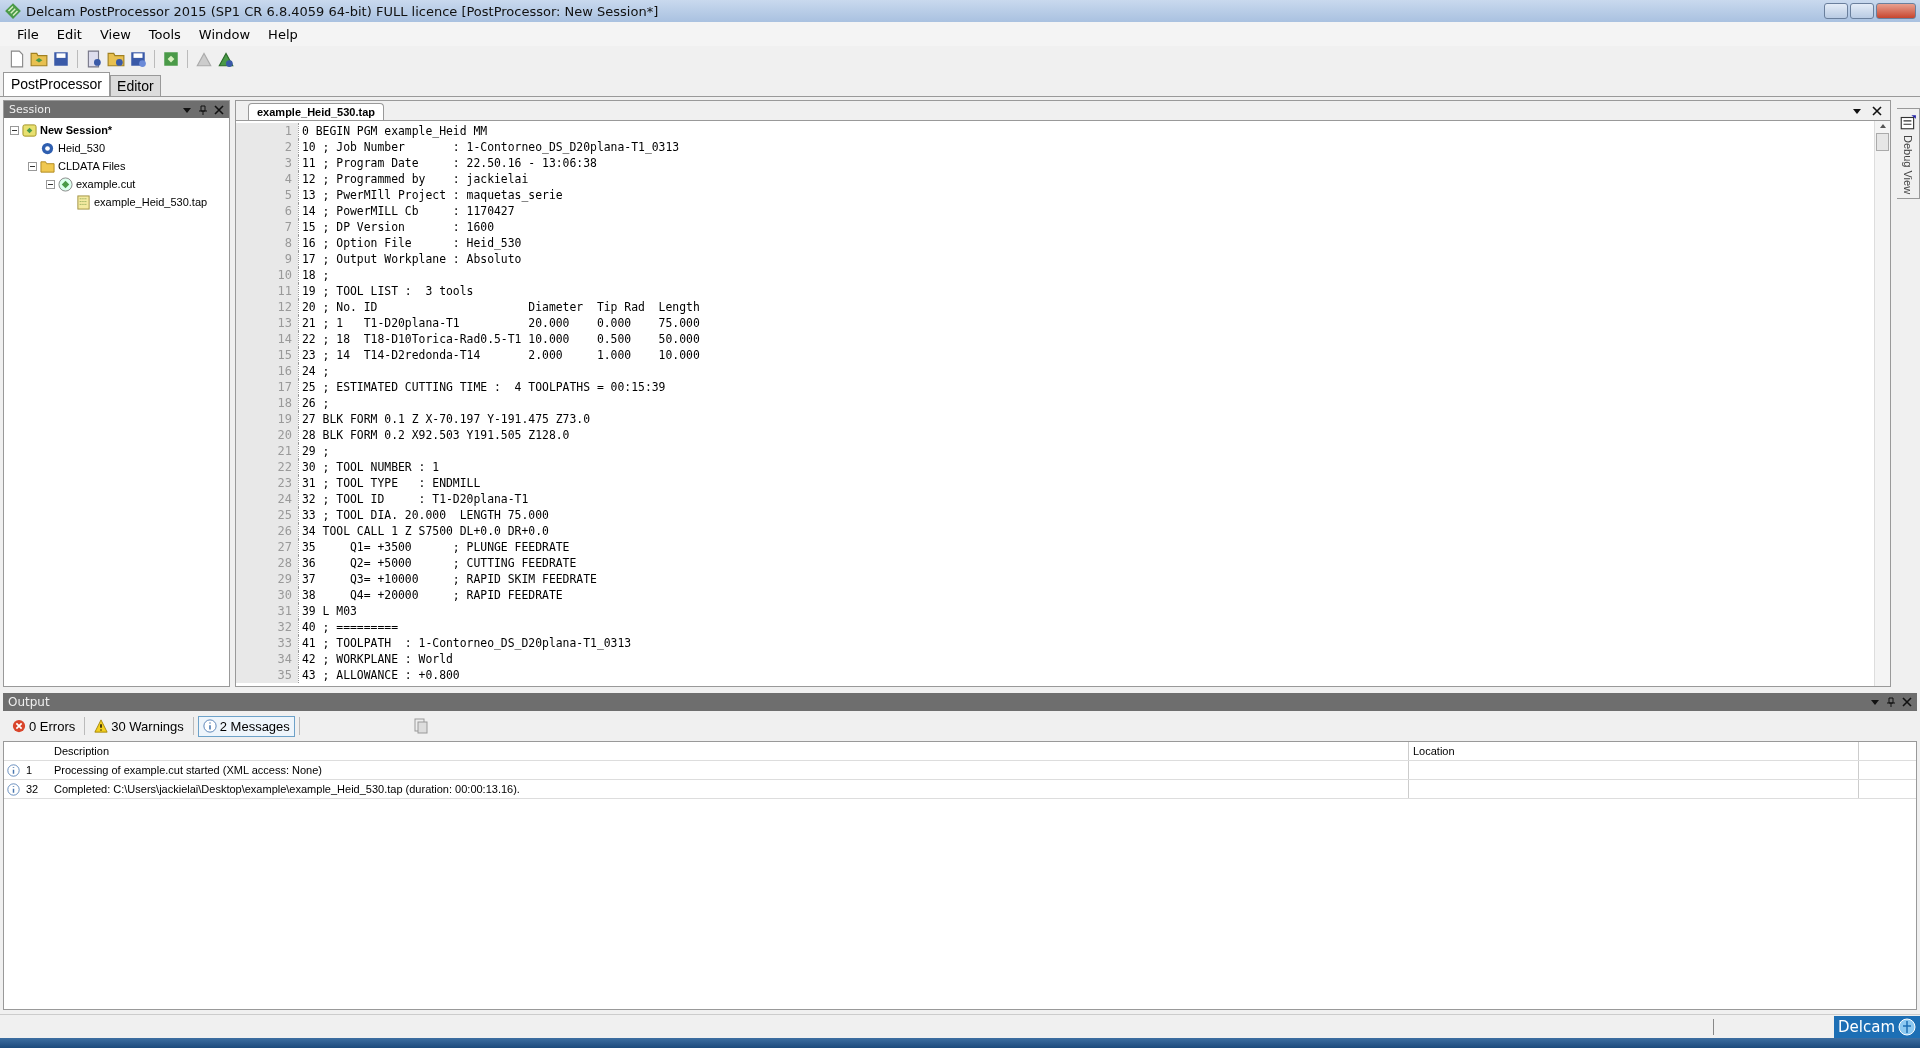  What do you see at coordinates (267, 659) in the screenshot?
I see `line-number: 34` at bounding box center [267, 659].